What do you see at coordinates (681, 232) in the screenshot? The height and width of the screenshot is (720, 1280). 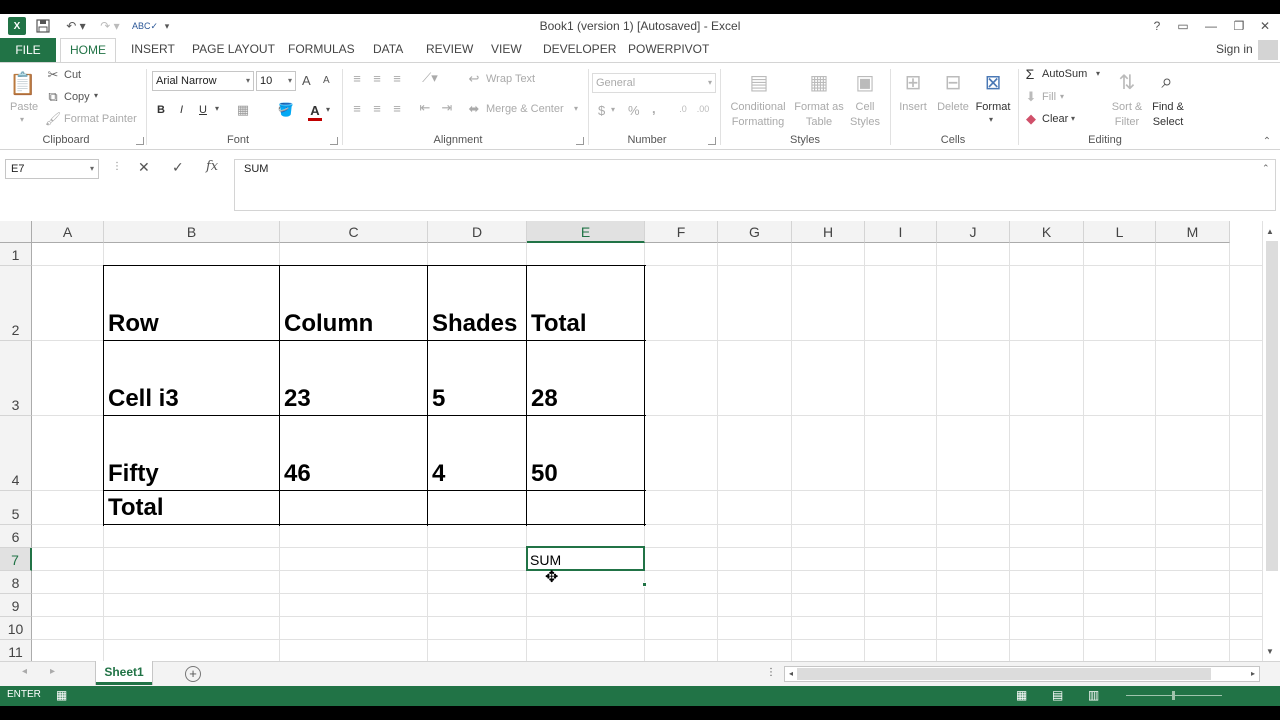 I see `column-header-F: F` at bounding box center [681, 232].